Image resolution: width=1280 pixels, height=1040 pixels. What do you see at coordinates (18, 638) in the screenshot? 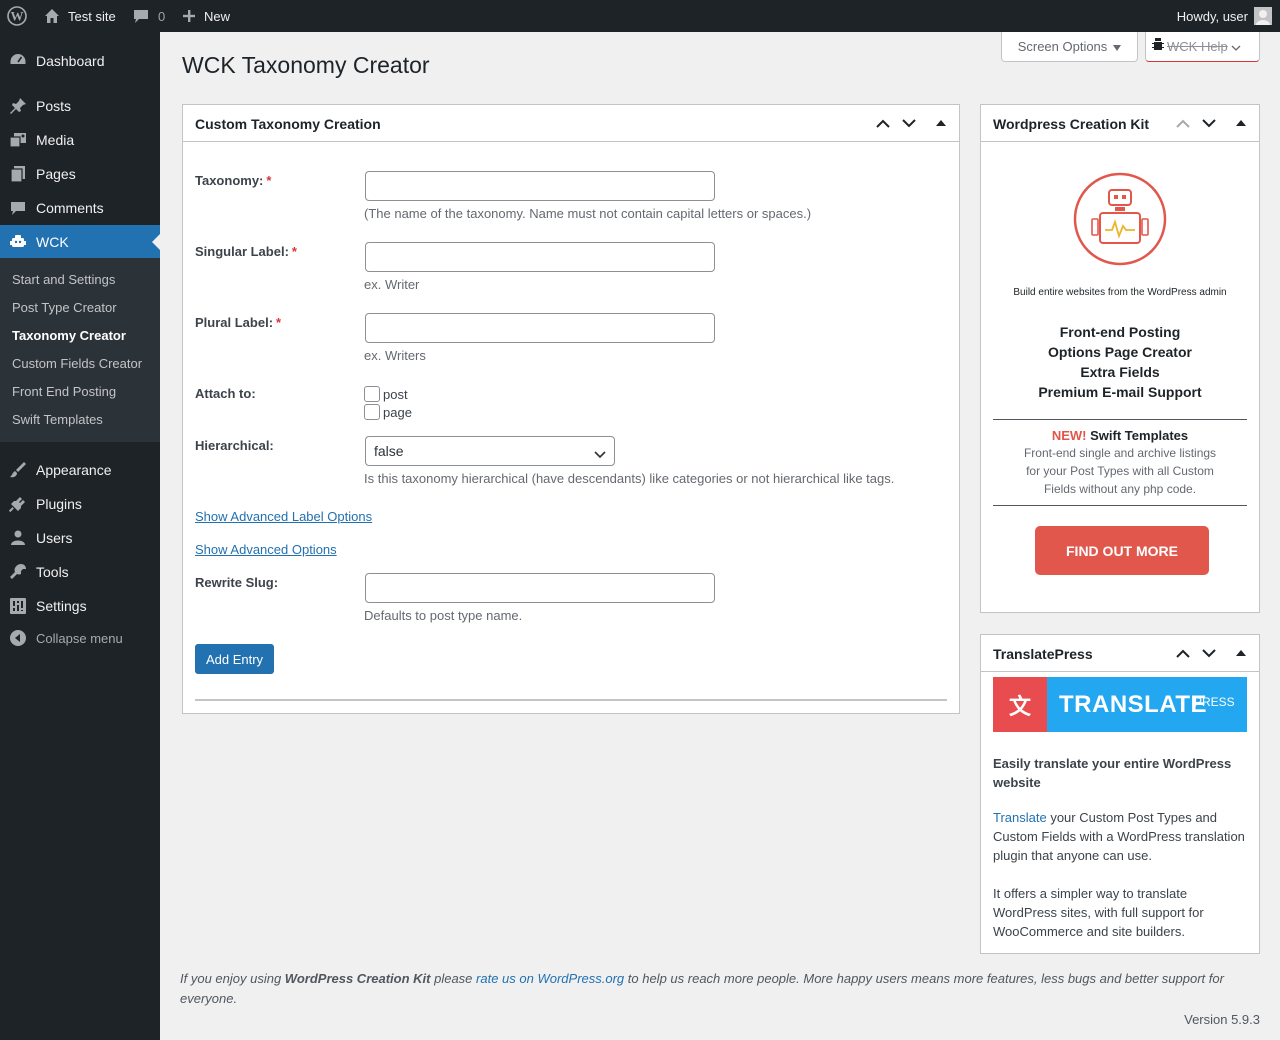
I see `collapse-icon` at bounding box center [18, 638].